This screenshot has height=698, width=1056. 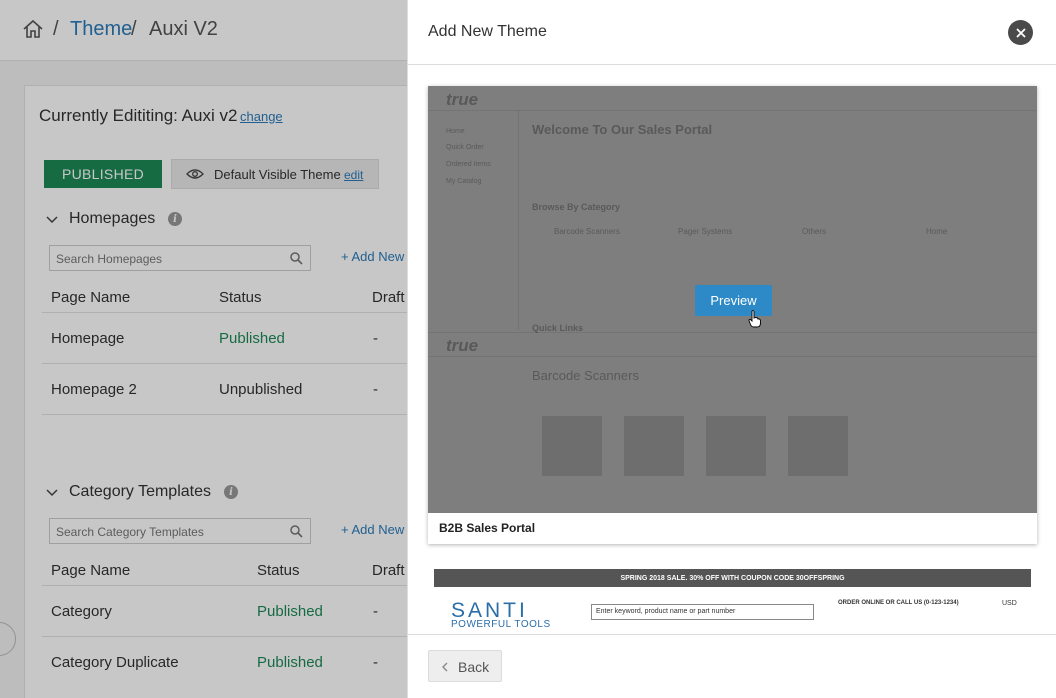 What do you see at coordinates (898, 603) in the screenshot?
I see `thumb-order-text: ORDER ONLINE OR CALL US (0-123-1234)` at bounding box center [898, 603].